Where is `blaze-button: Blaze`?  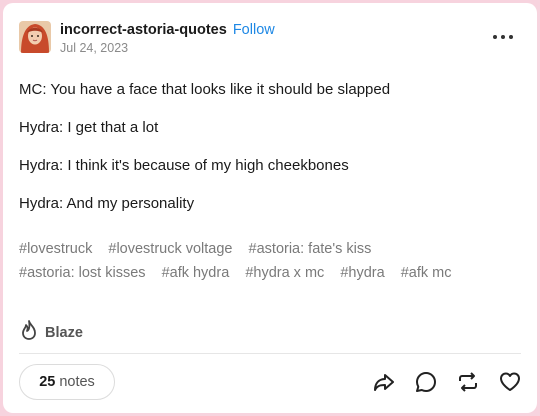
blaze-button: Blaze is located at coordinates (51, 332).